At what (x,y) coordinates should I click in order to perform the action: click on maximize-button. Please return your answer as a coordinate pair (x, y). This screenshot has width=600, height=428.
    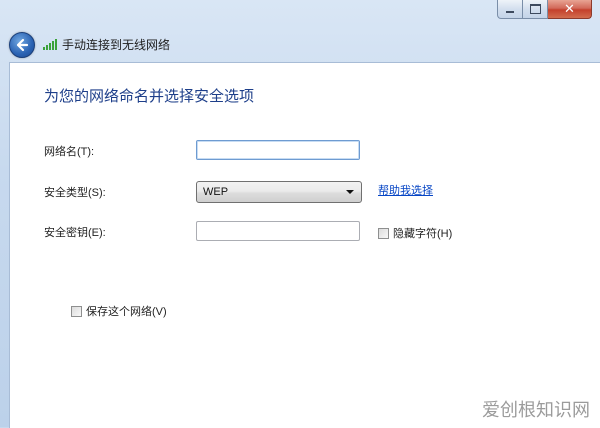
    Looking at the image, I should click on (535, 9).